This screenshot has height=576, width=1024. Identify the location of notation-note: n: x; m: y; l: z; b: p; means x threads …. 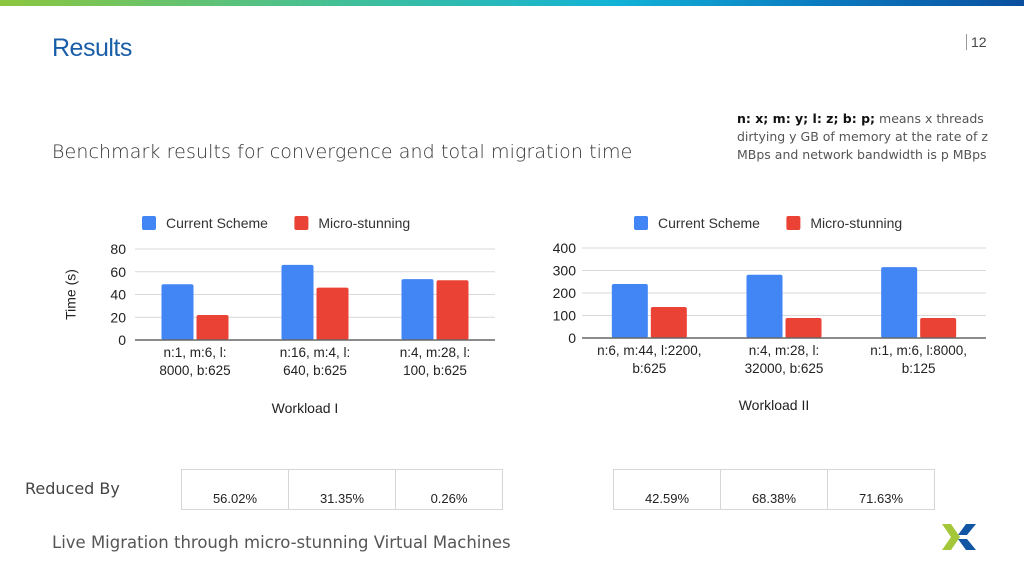
(867, 137).